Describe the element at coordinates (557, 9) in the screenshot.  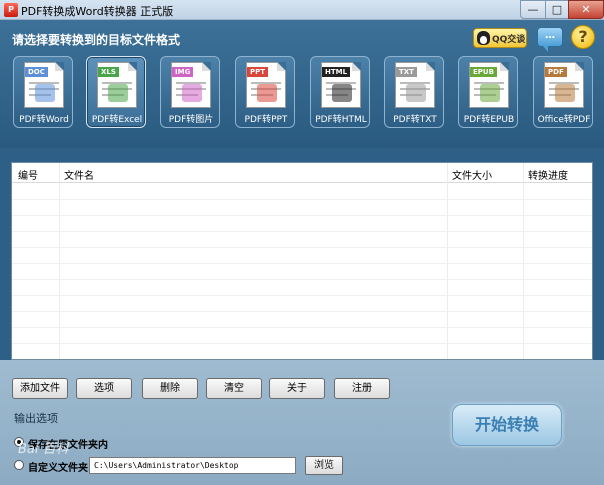
I see `maximize-button: □` at that location.